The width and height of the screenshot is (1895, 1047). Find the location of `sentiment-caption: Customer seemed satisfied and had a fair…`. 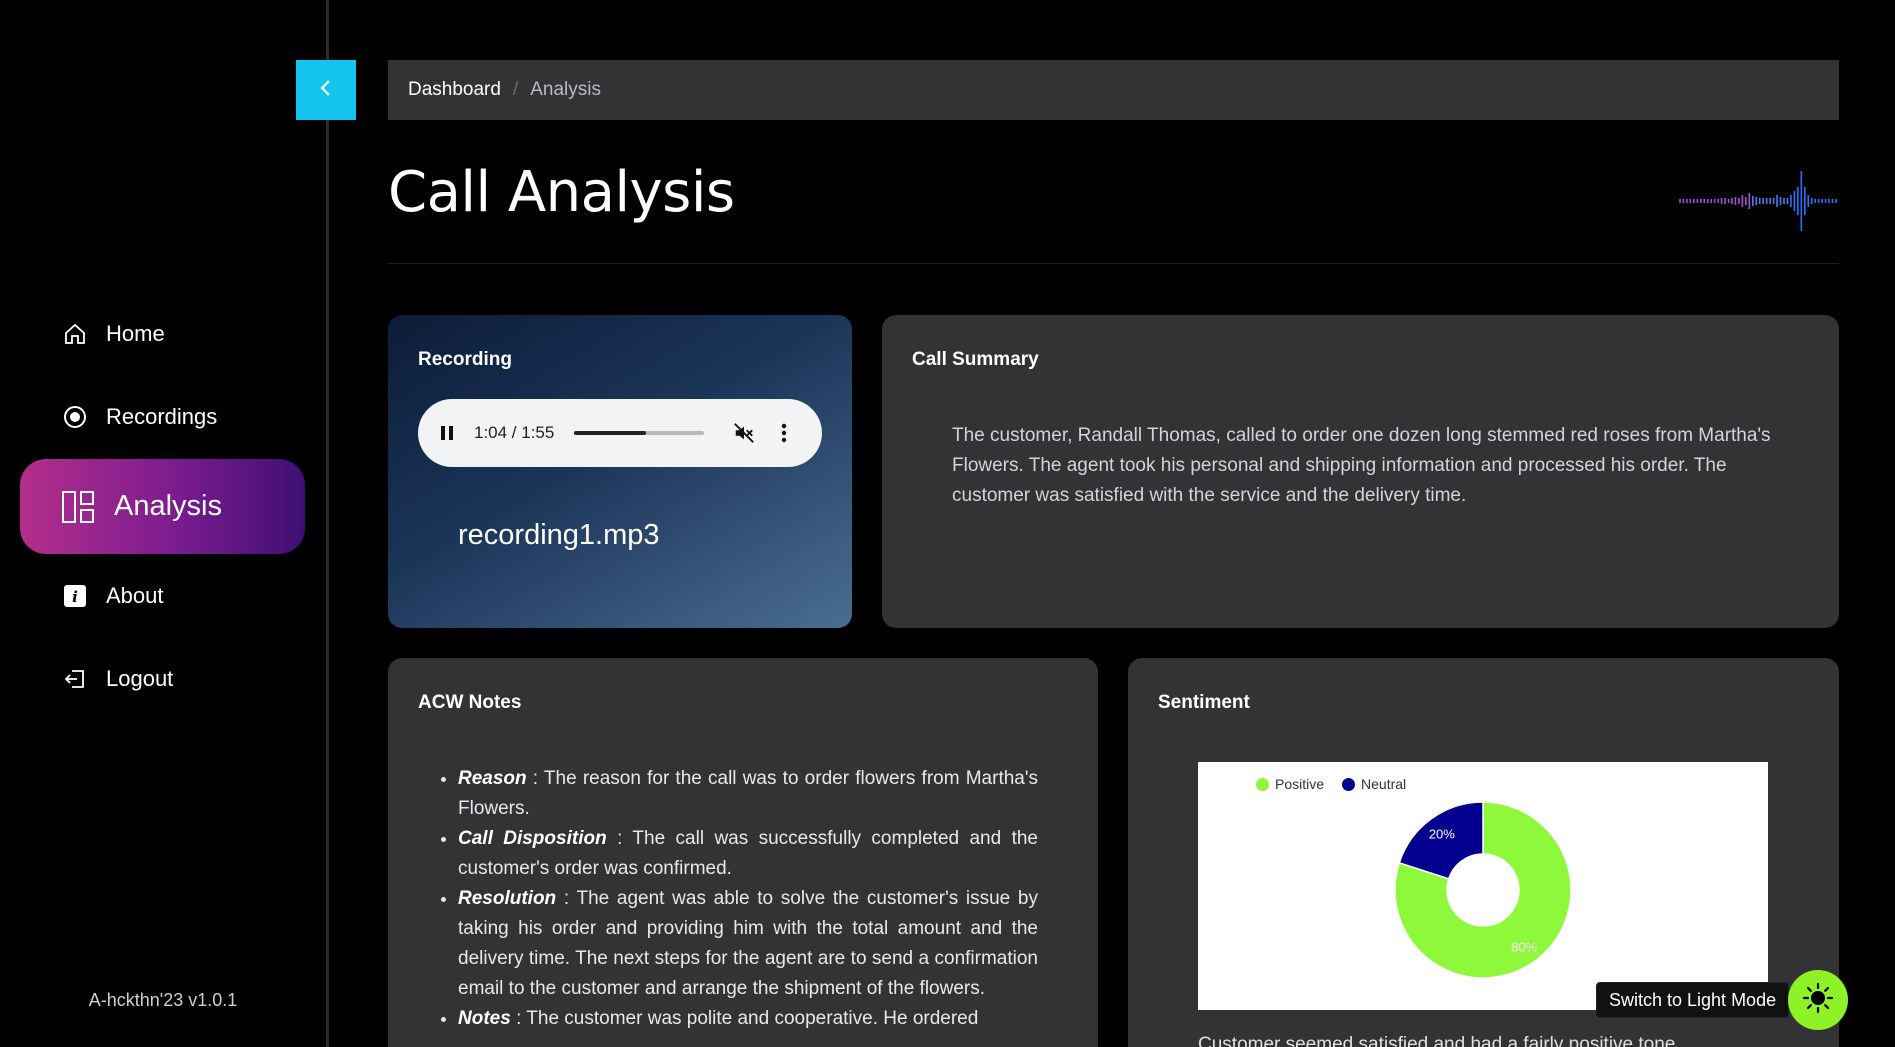

sentiment-caption: Customer seemed satisfied and had a fair… is located at coordinates (1439, 1040).